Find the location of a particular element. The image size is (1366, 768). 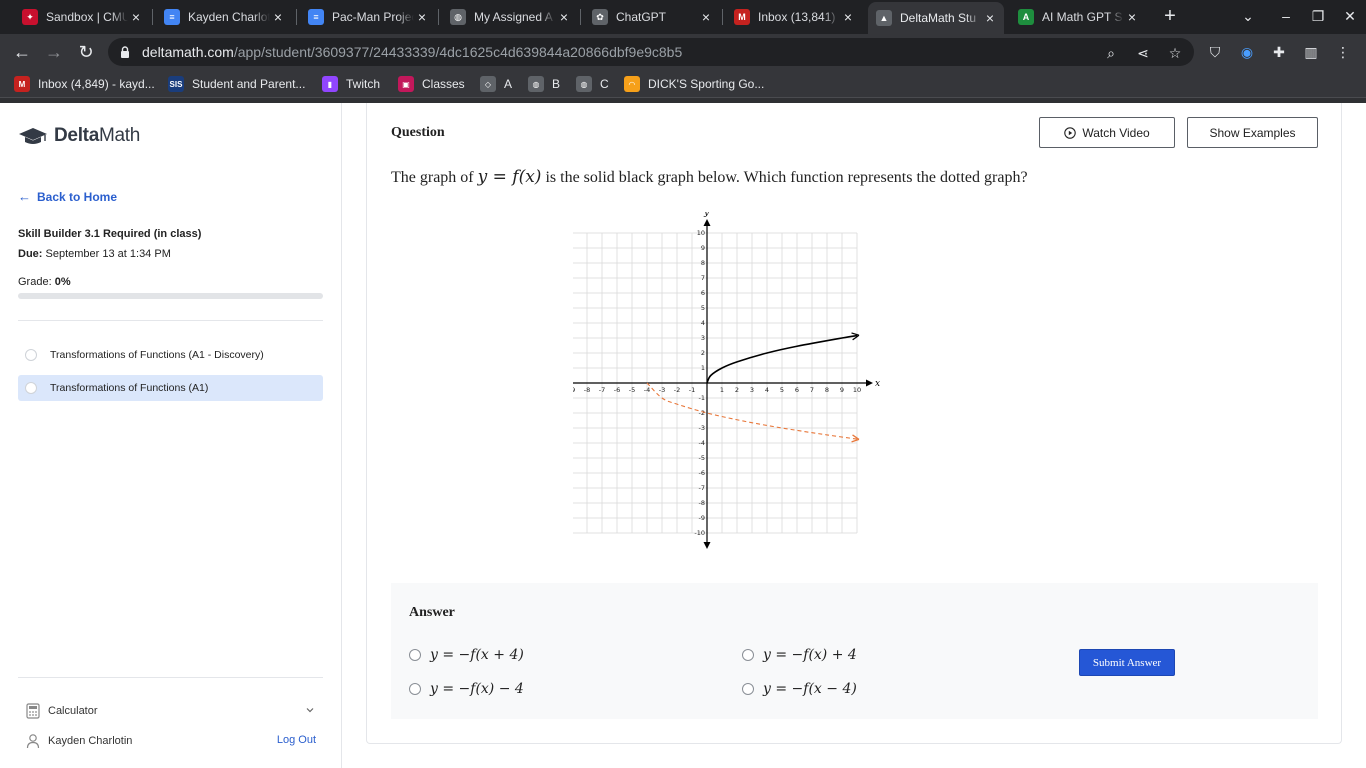

log-out-link: Log Out is located at coordinates (296, 740).